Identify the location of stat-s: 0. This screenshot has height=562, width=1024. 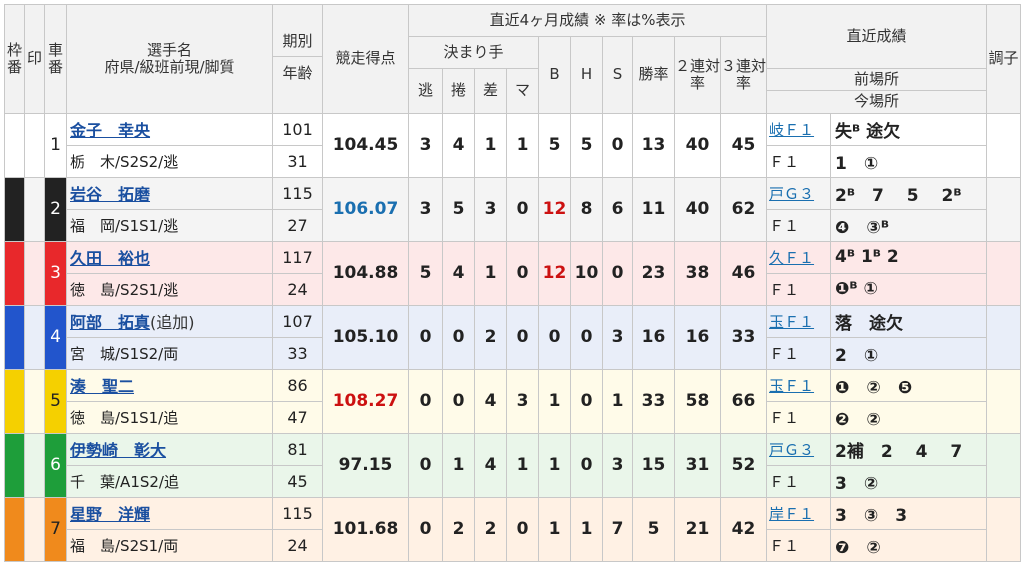
(617, 145).